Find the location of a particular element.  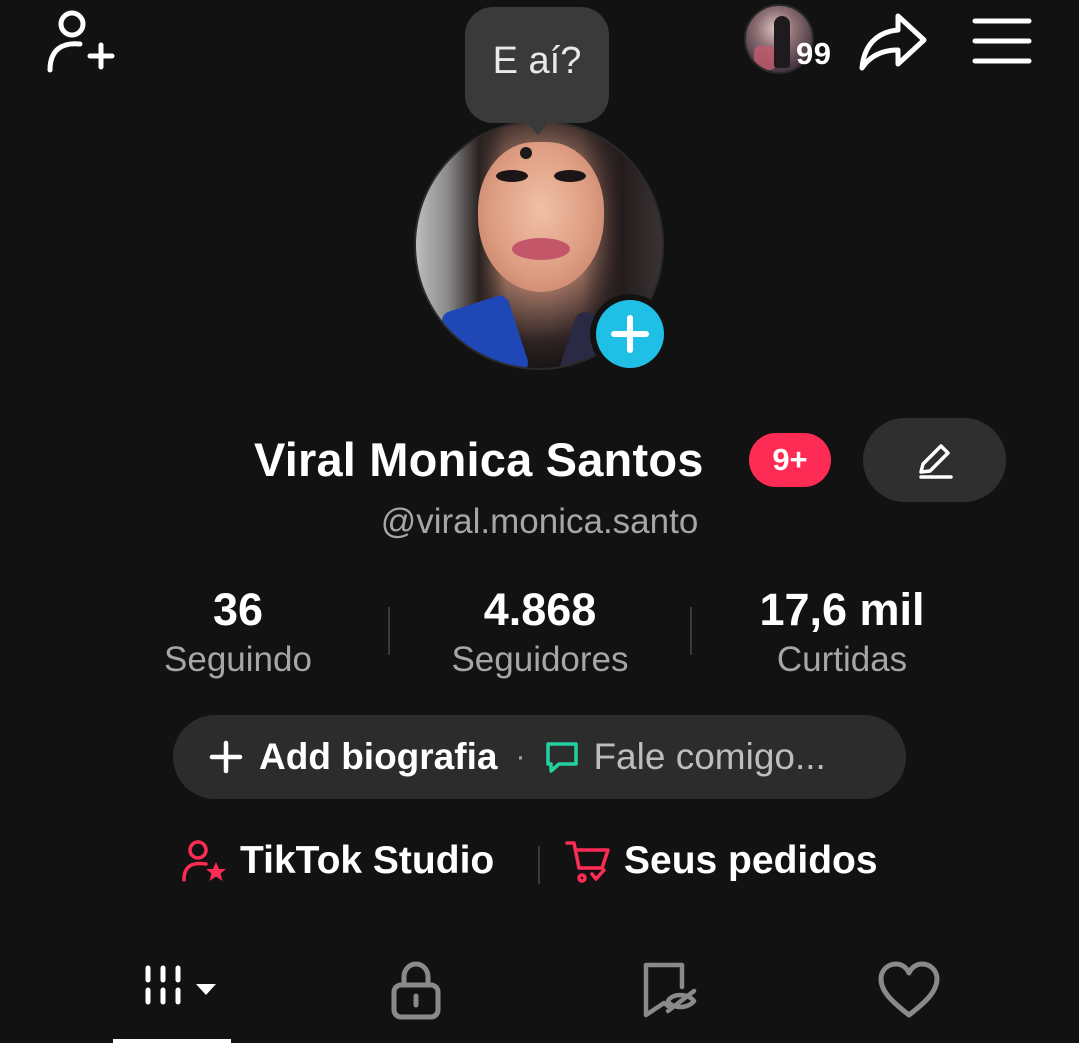

tab-saved is located at coordinates (669, 990).